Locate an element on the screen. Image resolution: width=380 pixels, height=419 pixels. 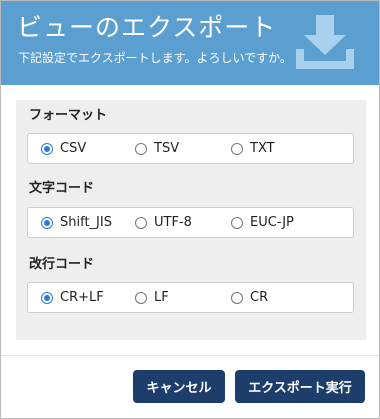
format-option-label: CSV is located at coordinates (73, 148).